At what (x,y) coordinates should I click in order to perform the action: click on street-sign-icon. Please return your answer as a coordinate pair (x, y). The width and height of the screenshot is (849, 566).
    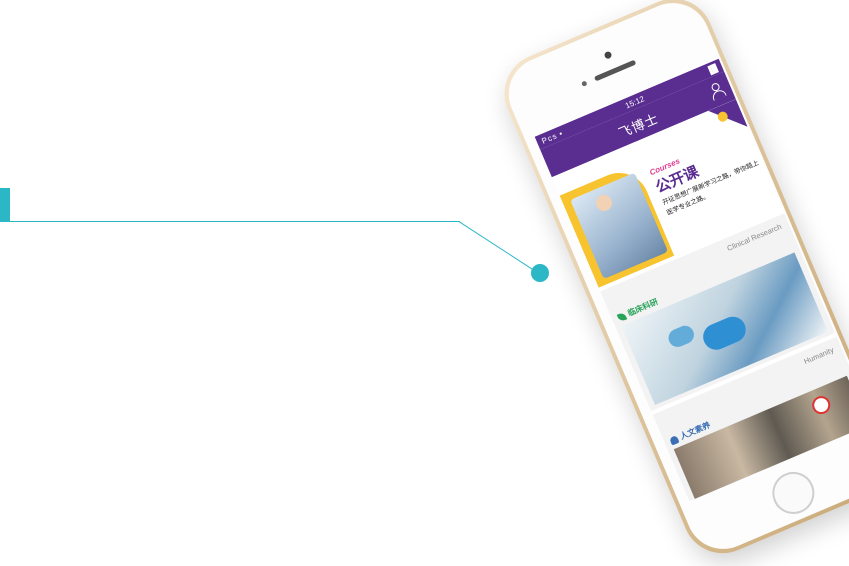
    Looking at the image, I should click on (821, 405).